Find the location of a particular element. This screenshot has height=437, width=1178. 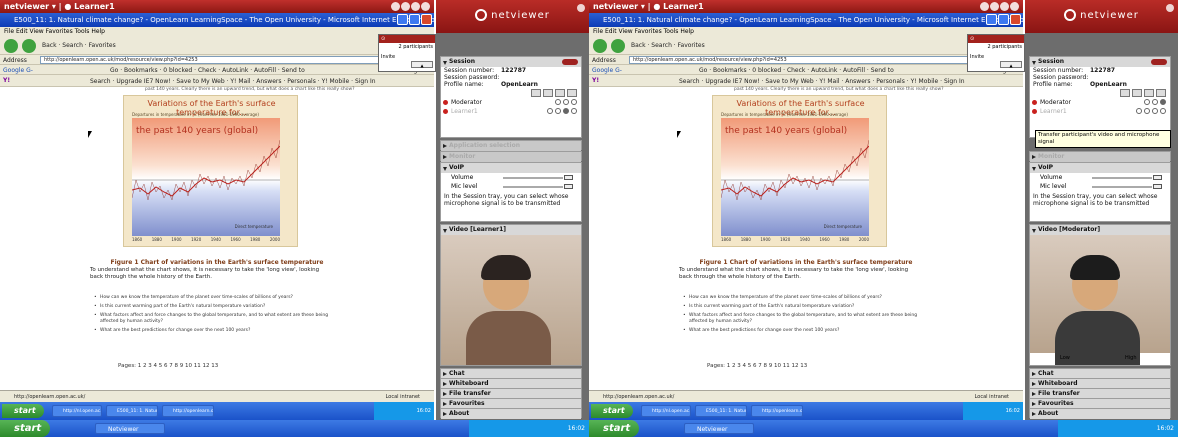

address-label: Address is located at coordinates (15, 60).